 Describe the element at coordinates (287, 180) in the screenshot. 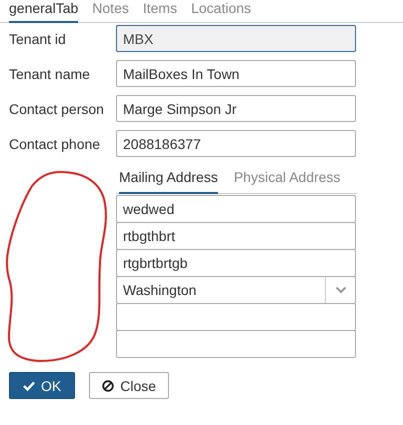

I see `tab: Physical Address` at that location.